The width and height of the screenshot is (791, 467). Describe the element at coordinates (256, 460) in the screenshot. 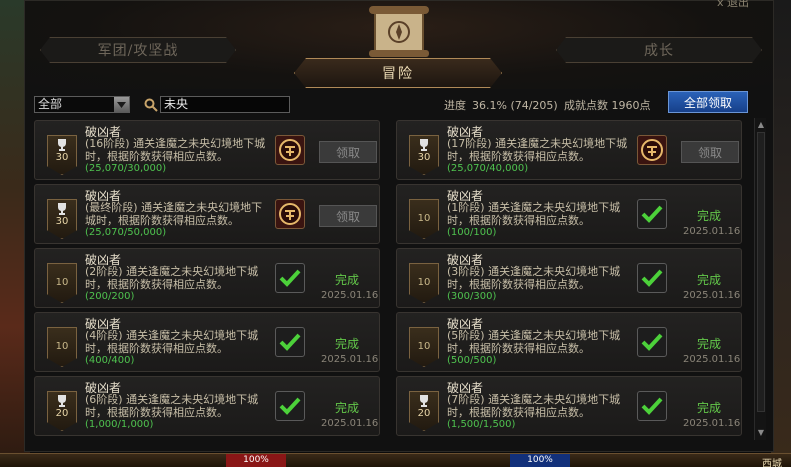

I see `hp-gauge: 100%` at that location.